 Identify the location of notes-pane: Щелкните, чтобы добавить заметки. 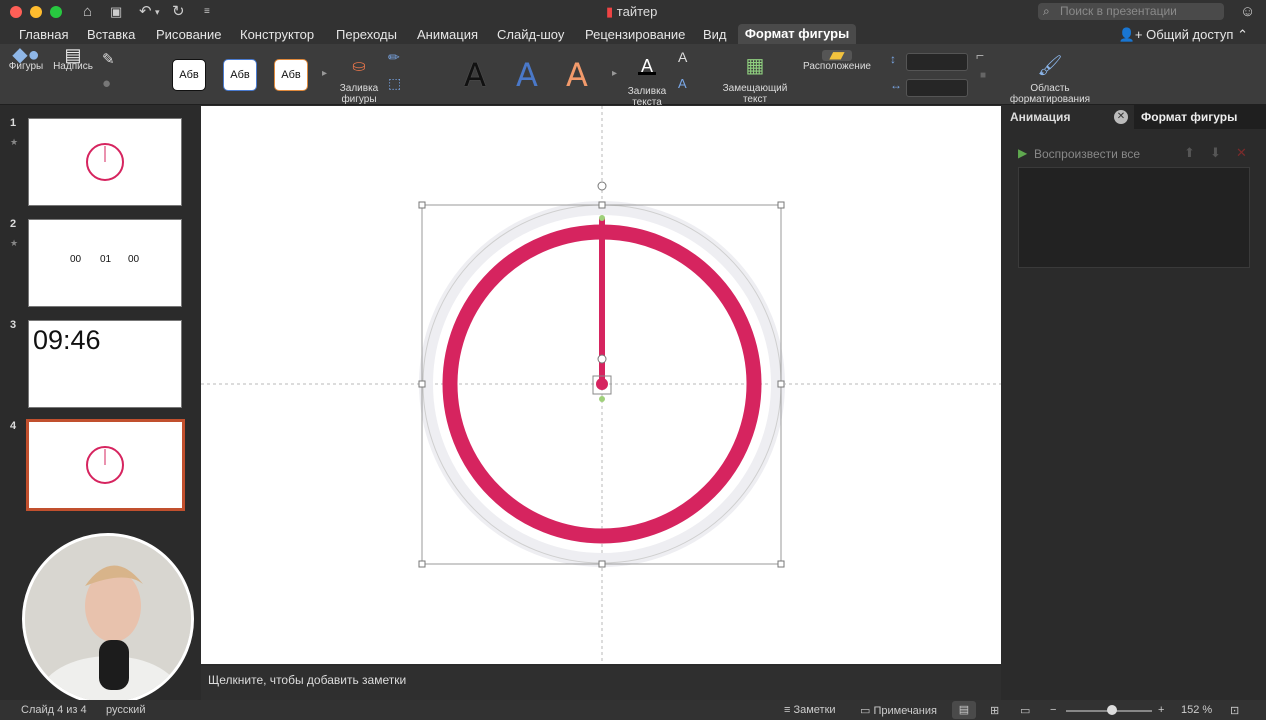
(601, 683).